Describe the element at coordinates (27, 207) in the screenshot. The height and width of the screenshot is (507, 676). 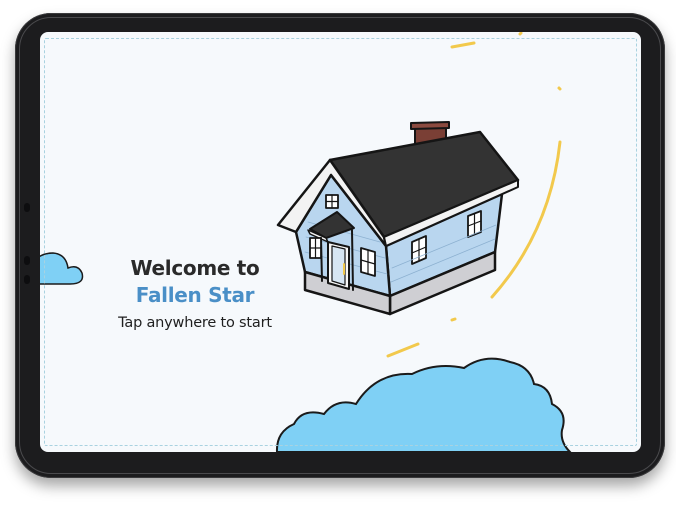
I see `volume-up-button` at that location.